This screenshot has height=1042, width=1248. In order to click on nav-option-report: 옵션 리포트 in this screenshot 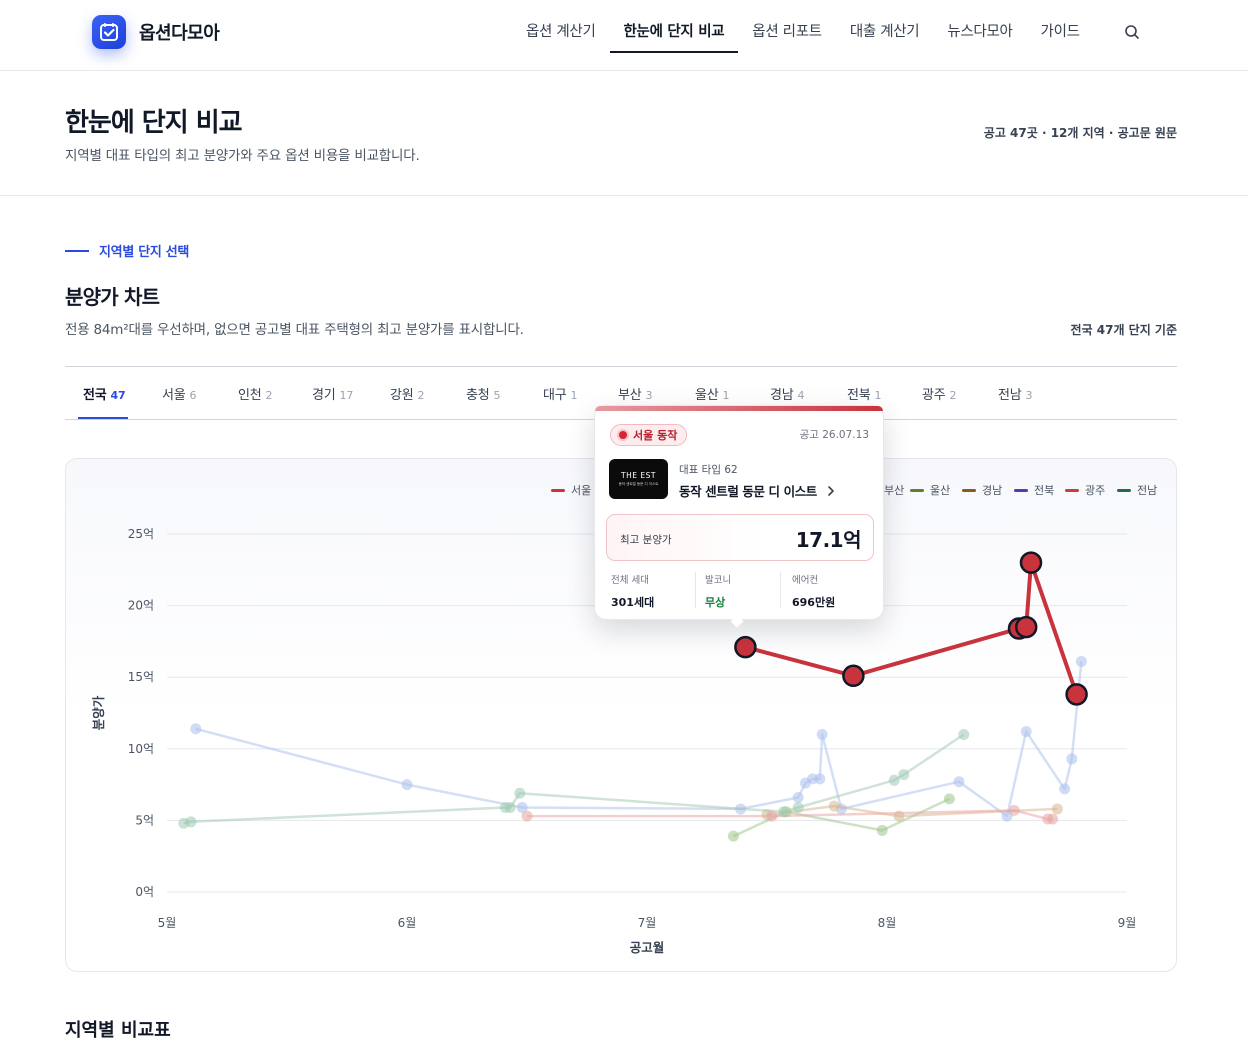, I will do `click(787, 36)`.